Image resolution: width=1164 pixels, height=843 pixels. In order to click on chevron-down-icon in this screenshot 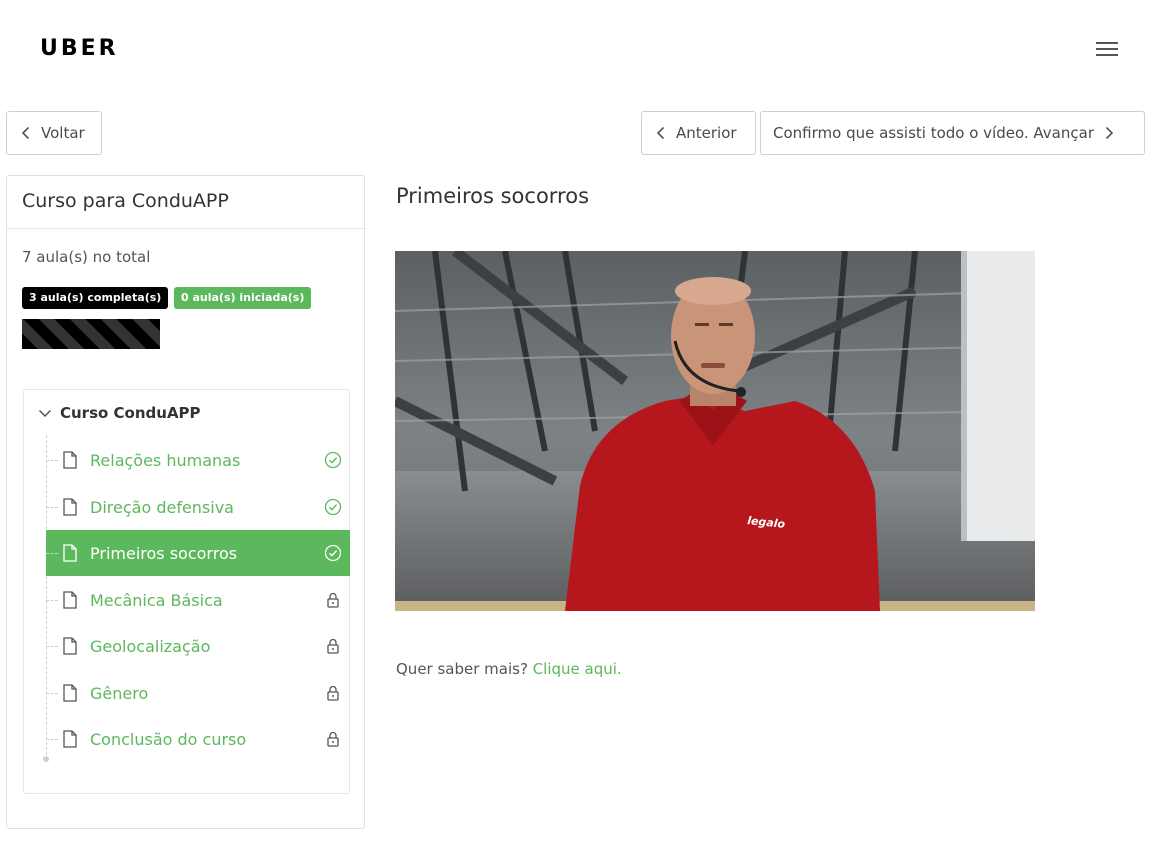, I will do `click(45, 413)`.